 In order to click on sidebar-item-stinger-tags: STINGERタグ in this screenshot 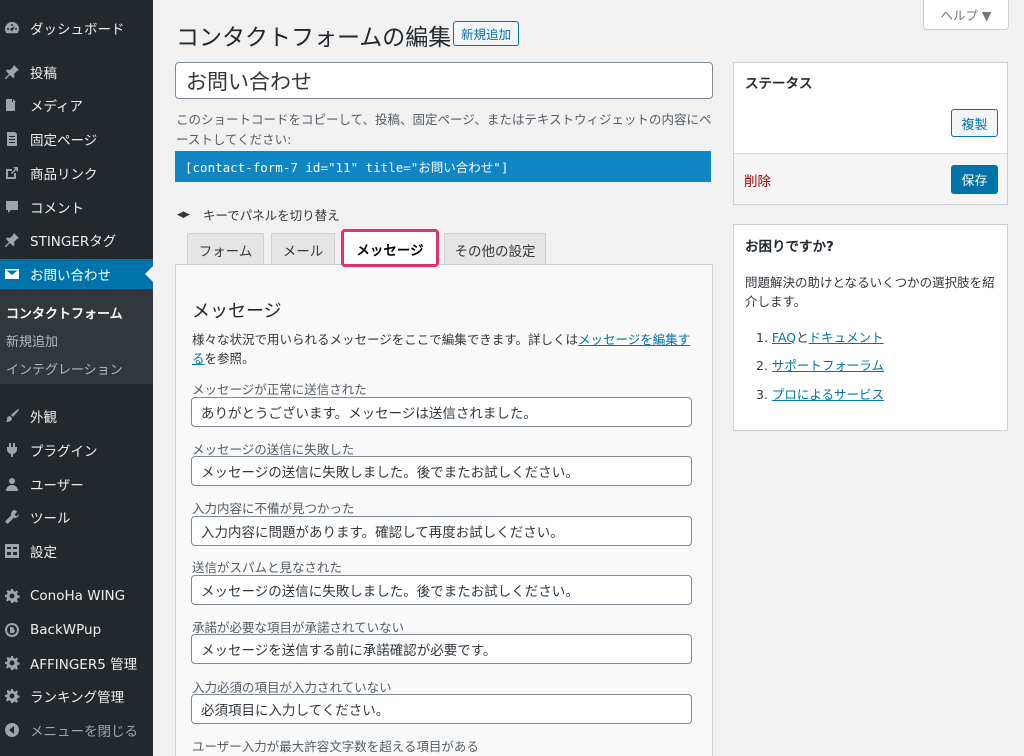, I will do `click(76, 240)`.